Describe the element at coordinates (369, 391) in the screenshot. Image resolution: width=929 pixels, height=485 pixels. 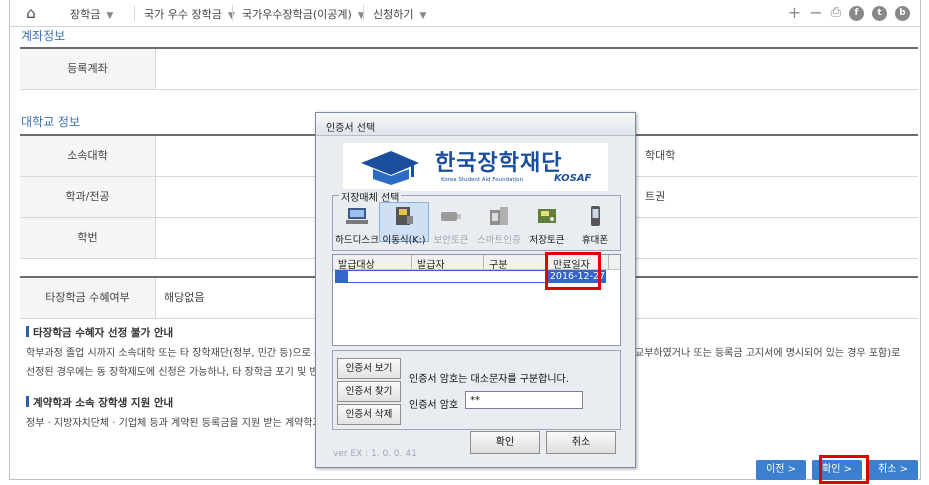
I see `find-certificate-button: 인증서 찾기` at that location.